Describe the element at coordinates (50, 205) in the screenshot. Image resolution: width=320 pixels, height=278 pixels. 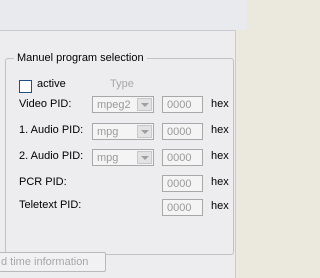
I see `teletext-pid-label: Teletext PID:` at that location.